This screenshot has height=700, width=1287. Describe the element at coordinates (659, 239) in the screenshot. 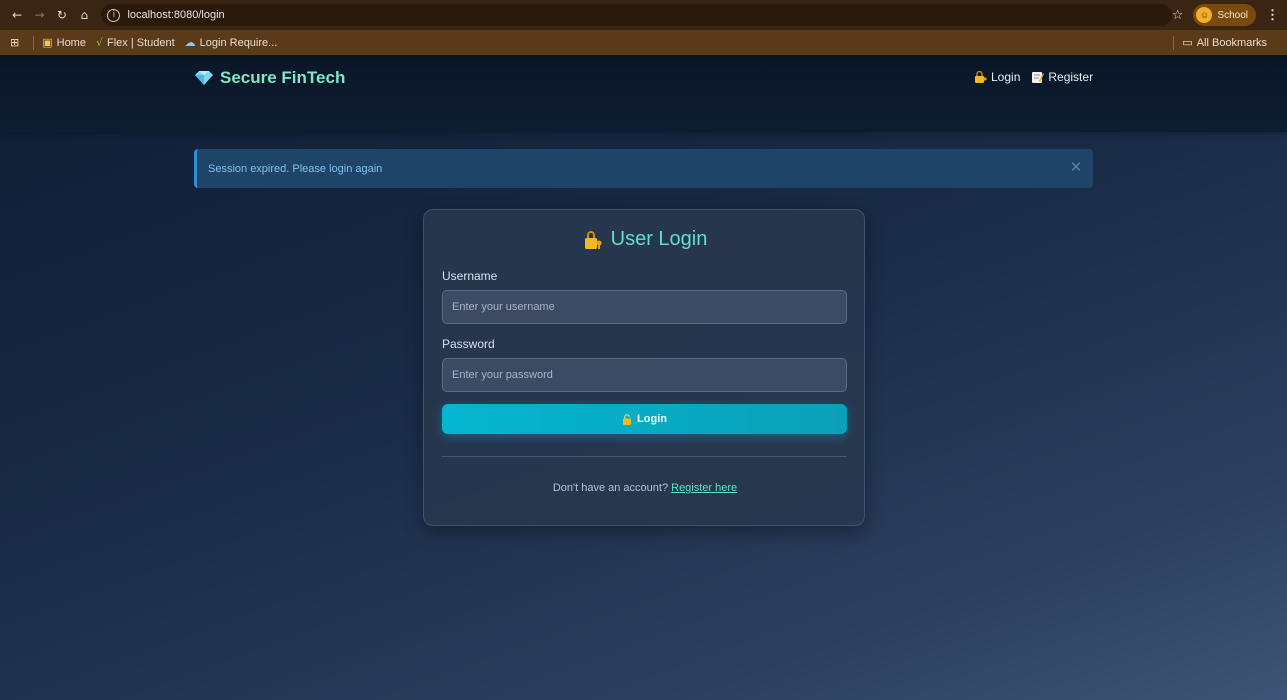

I see `login-title-text: User Login` at that location.